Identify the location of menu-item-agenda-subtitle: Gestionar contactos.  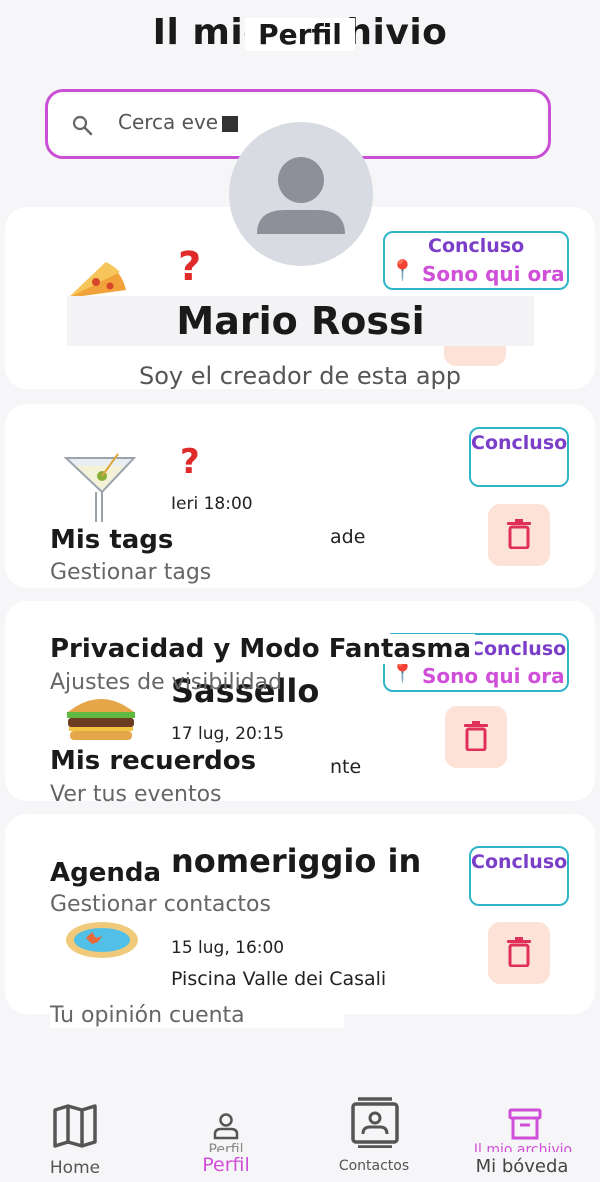
(160, 904).